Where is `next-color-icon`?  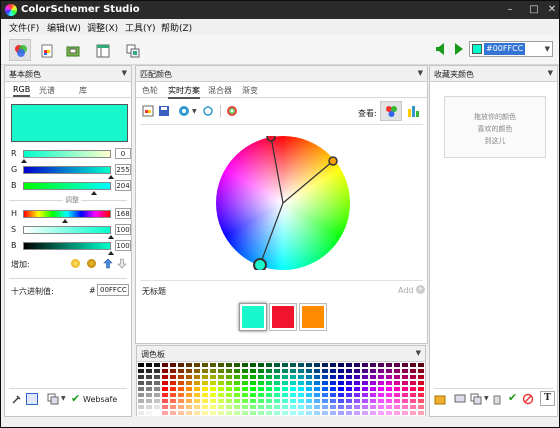
next-color-icon is located at coordinates (459, 49).